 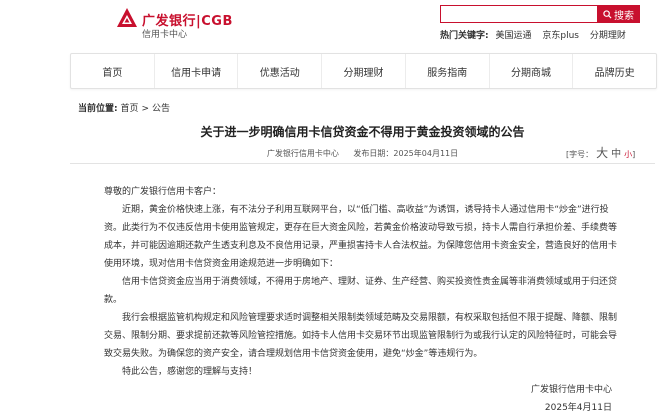 I want to click on search-icon, so click(x=607, y=14).